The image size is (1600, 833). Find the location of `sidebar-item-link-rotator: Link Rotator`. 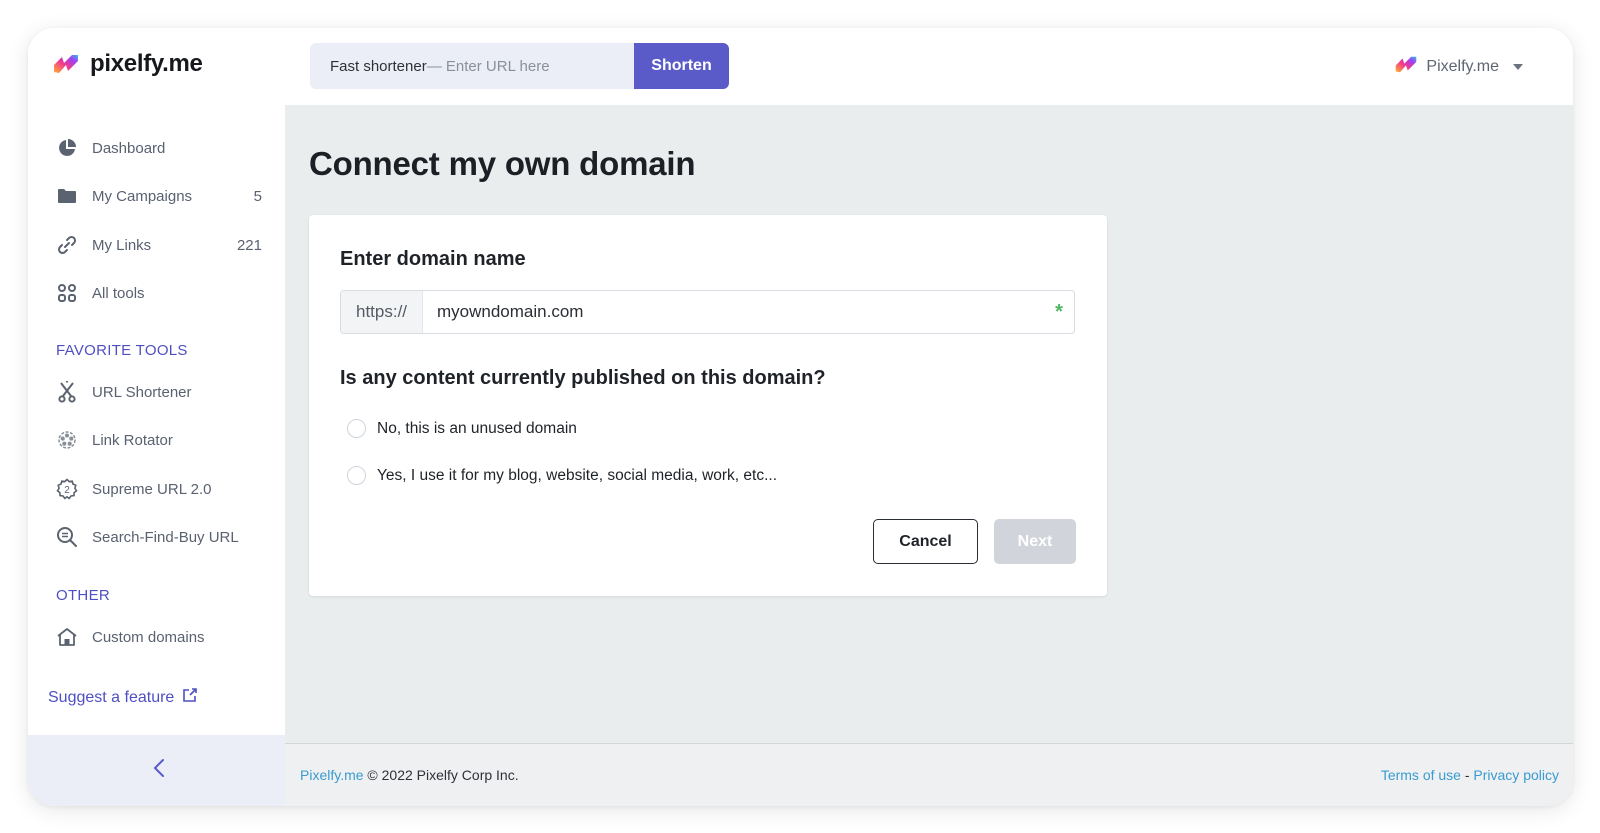

sidebar-item-link-rotator: Link Rotator is located at coordinates (159, 440).